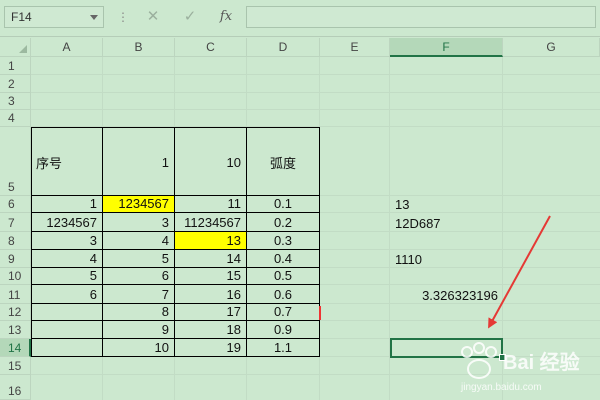 This screenshot has height=400, width=600. I want to click on watermark: Bai 经验 jingyan.baidu.com, so click(525, 369).